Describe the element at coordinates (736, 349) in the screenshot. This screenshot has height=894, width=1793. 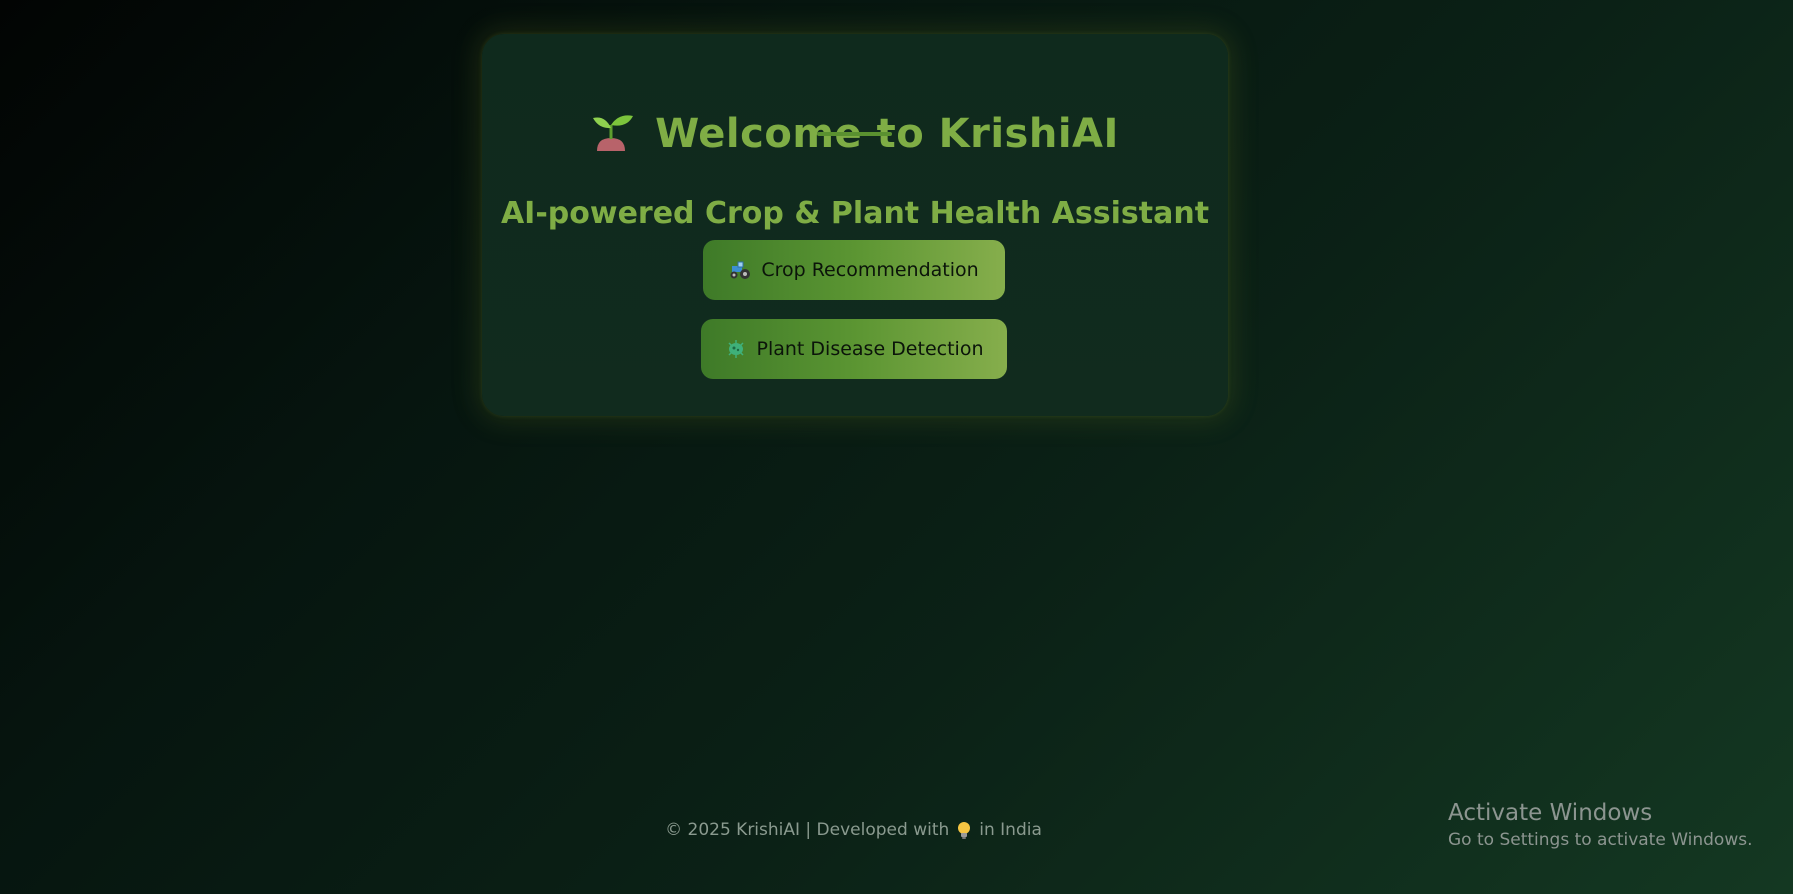
I see `microbe-icon` at that location.